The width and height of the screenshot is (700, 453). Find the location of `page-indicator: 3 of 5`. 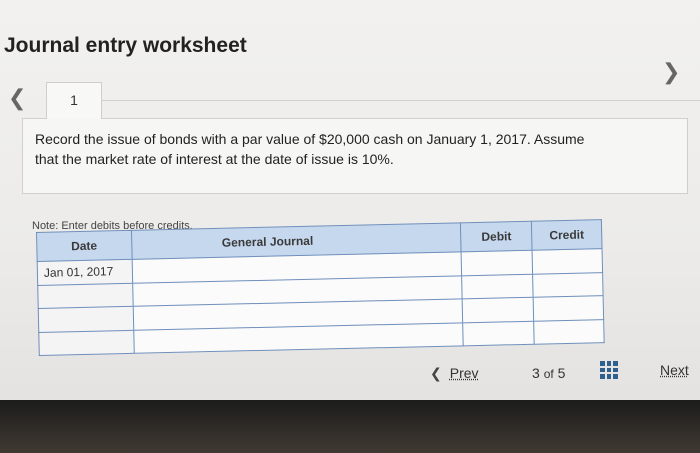

page-indicator: 3 of 5 is located at coordinates (548, 373).